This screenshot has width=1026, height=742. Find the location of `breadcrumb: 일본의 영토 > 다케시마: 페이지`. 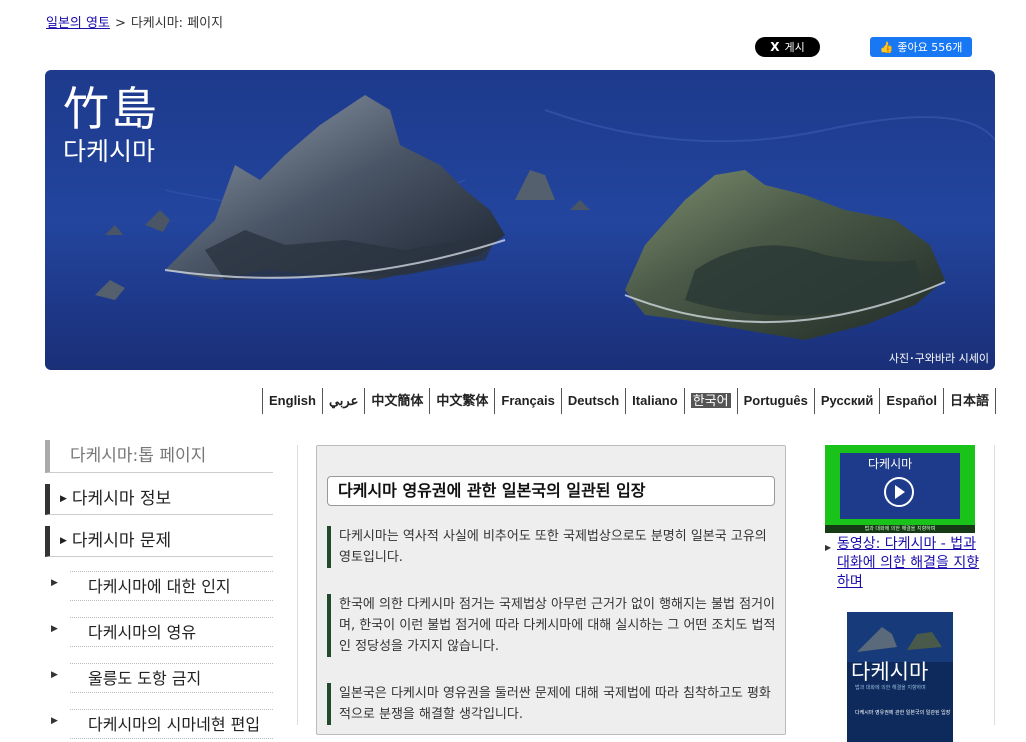

breadcrumb: 일본의 영토 > 다케시마: 페이지 is located at coordinates (134, 21).